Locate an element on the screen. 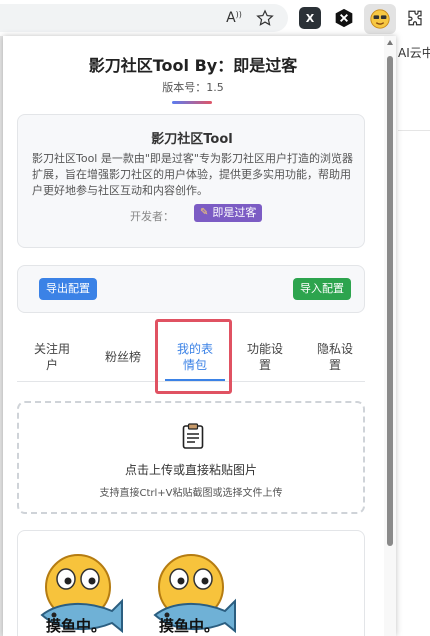  version-text: 版本号：1.5 is located at coordinates (193, 87).